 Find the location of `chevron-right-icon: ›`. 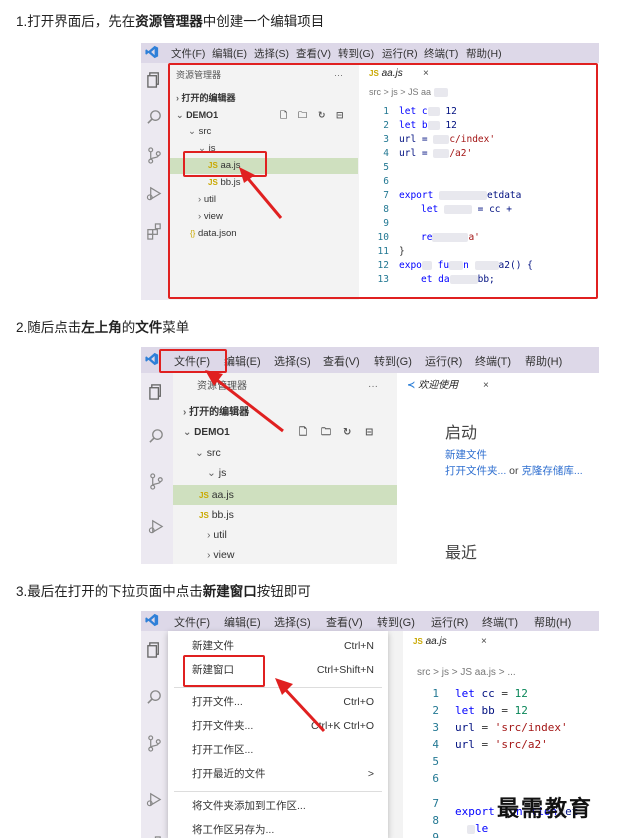

chevron-right-icon: › is located at coordinates (209, 535).